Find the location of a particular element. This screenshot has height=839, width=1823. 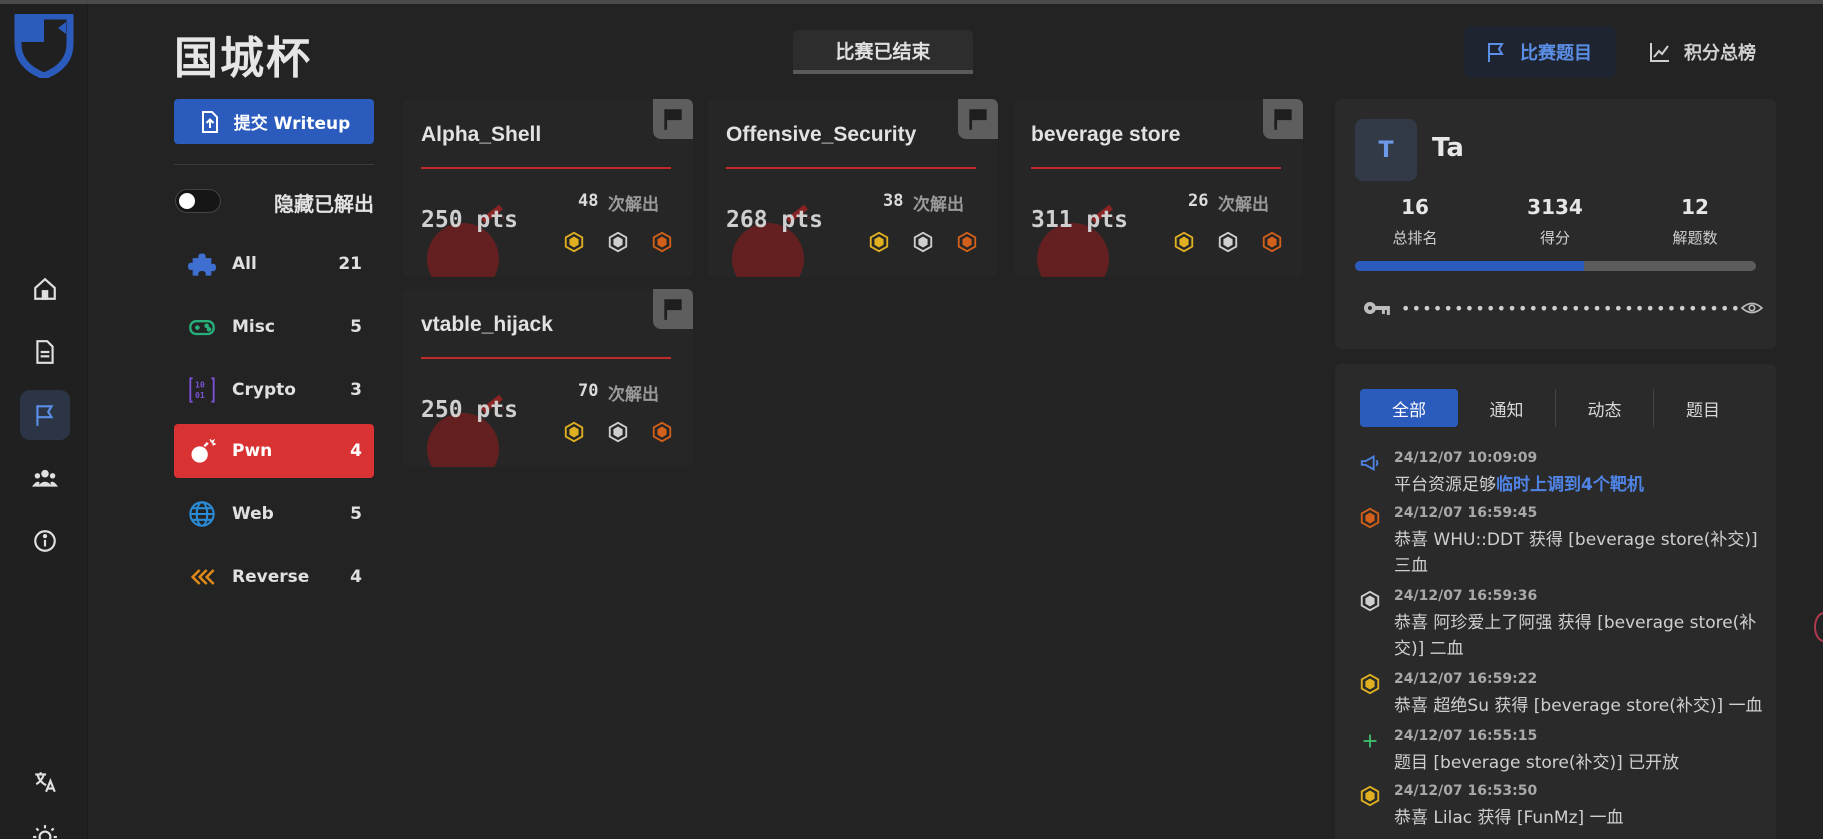

category-all: All 21 is located at coordinates (274, 264).